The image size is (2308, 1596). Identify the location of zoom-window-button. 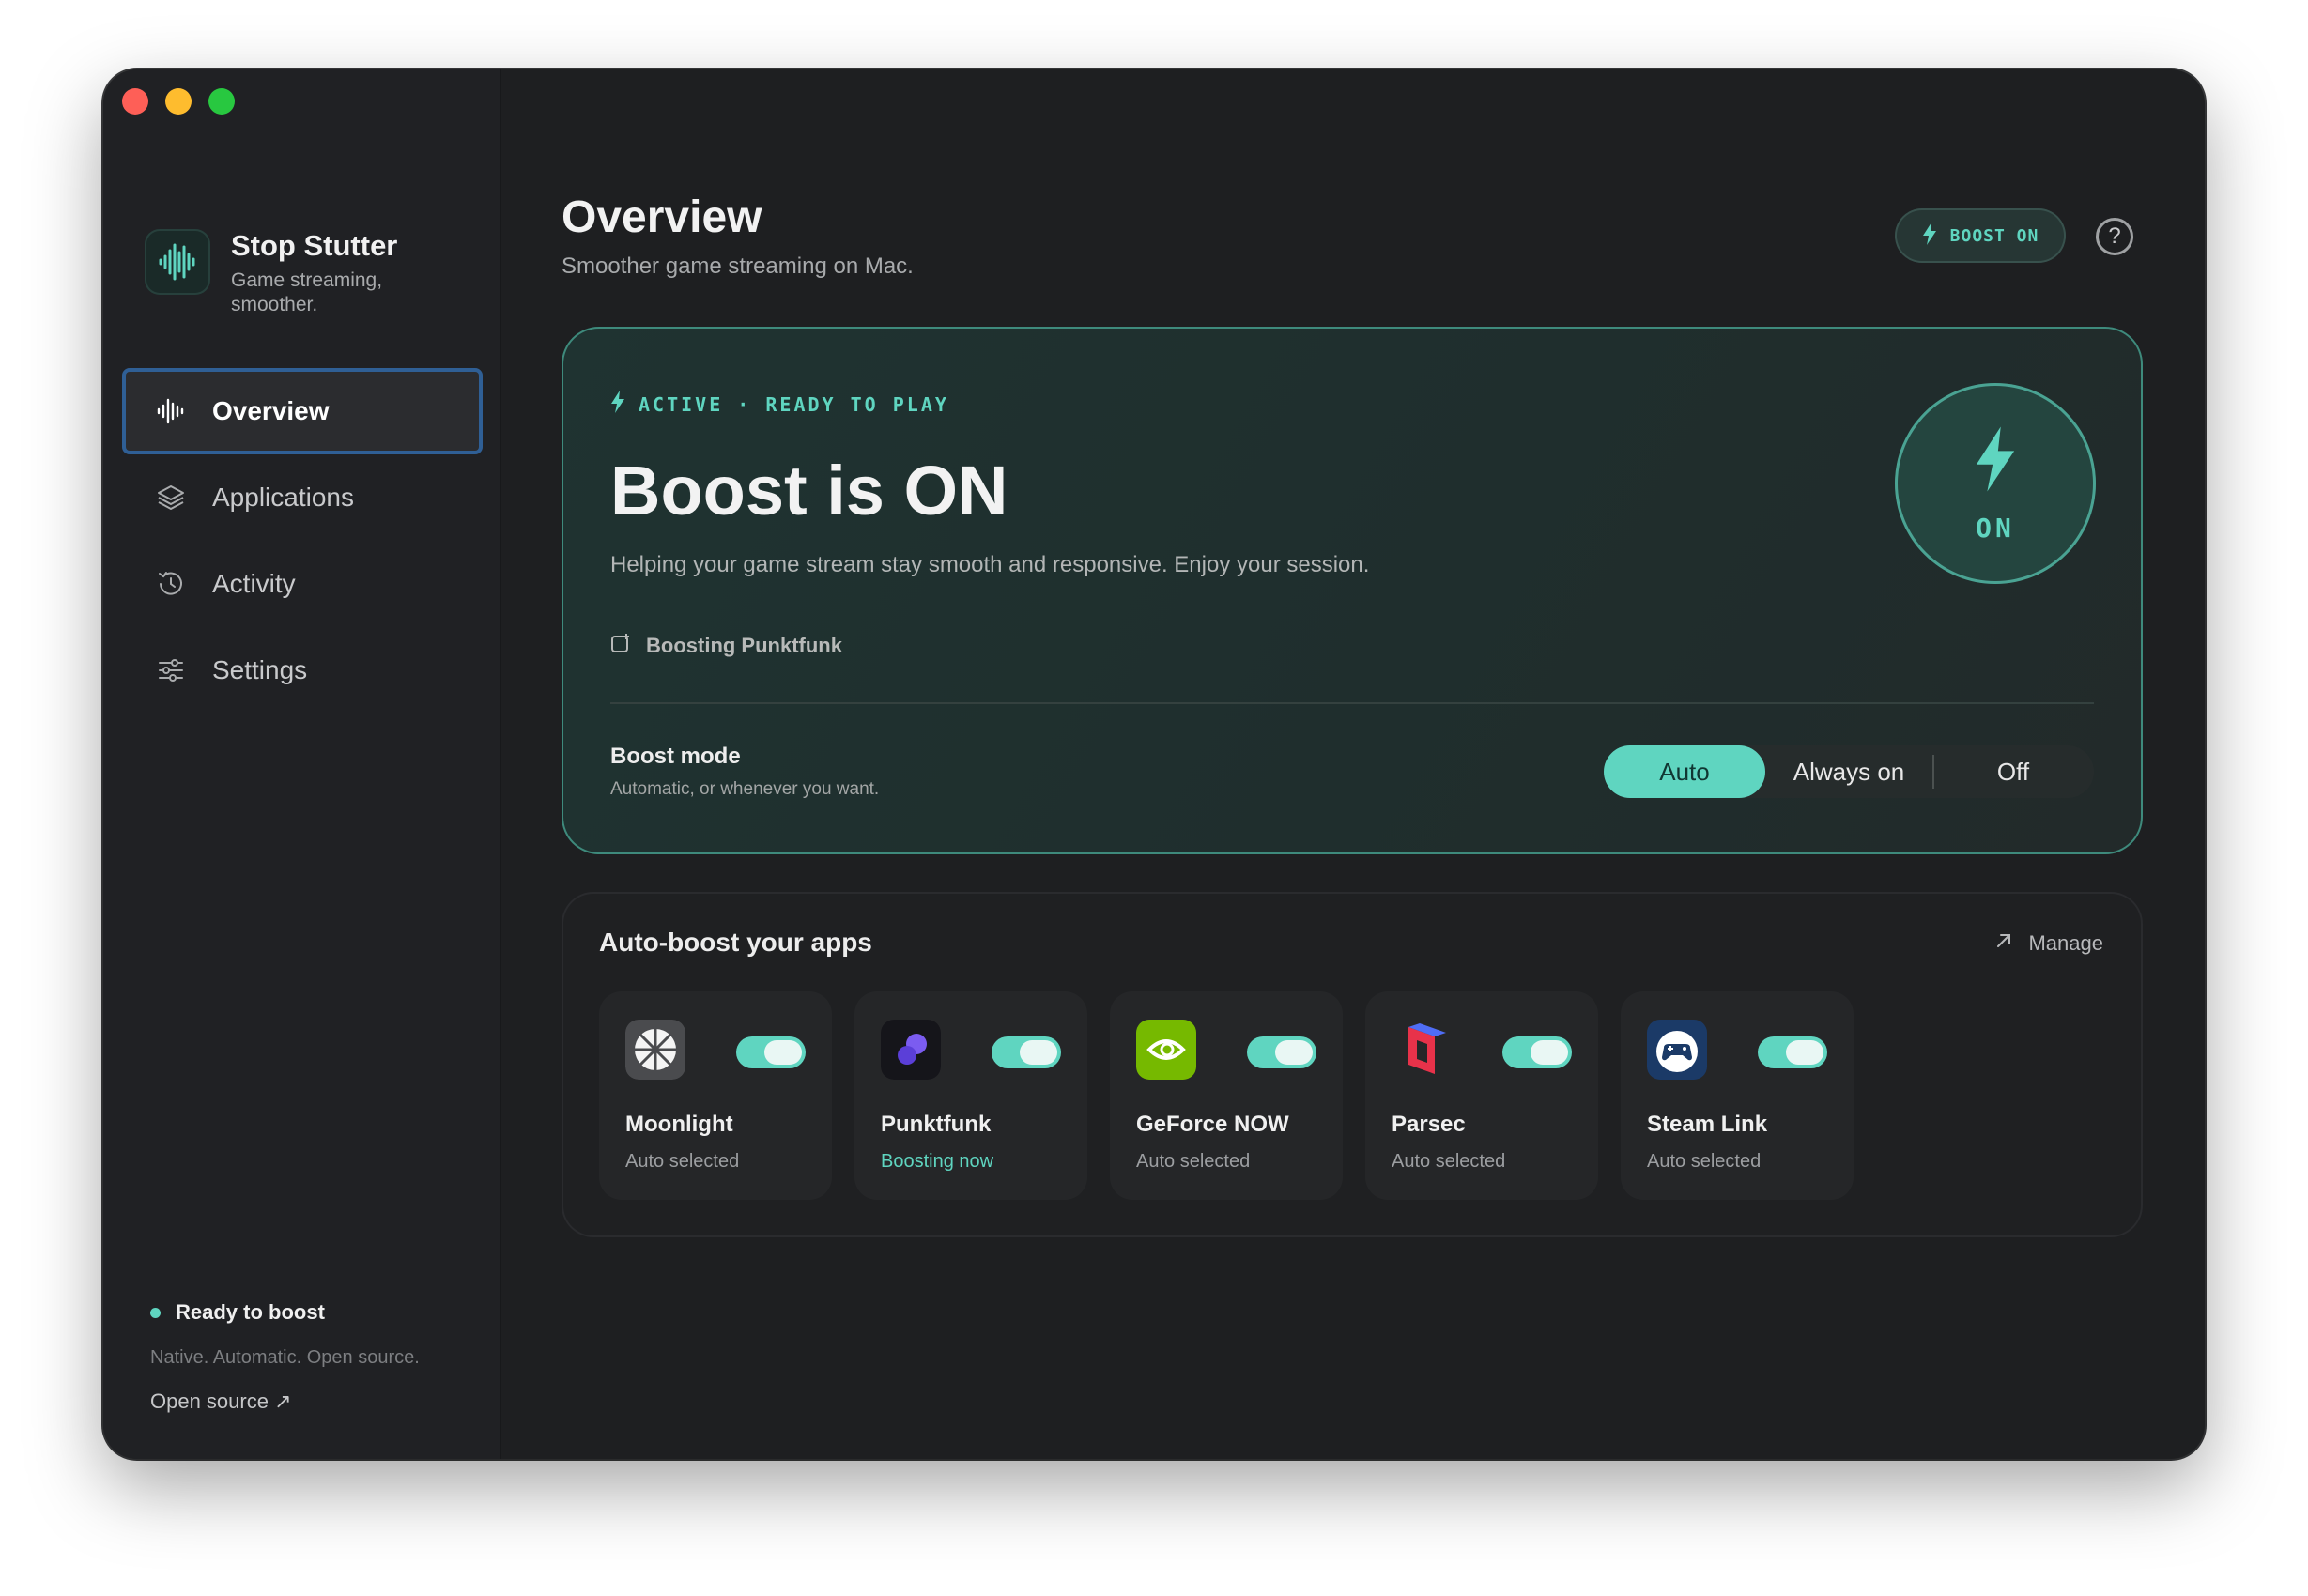
(221, 102).